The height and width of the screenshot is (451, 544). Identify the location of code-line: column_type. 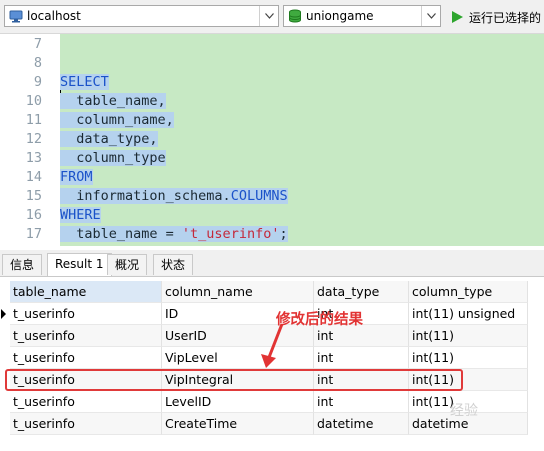
(113, 158).